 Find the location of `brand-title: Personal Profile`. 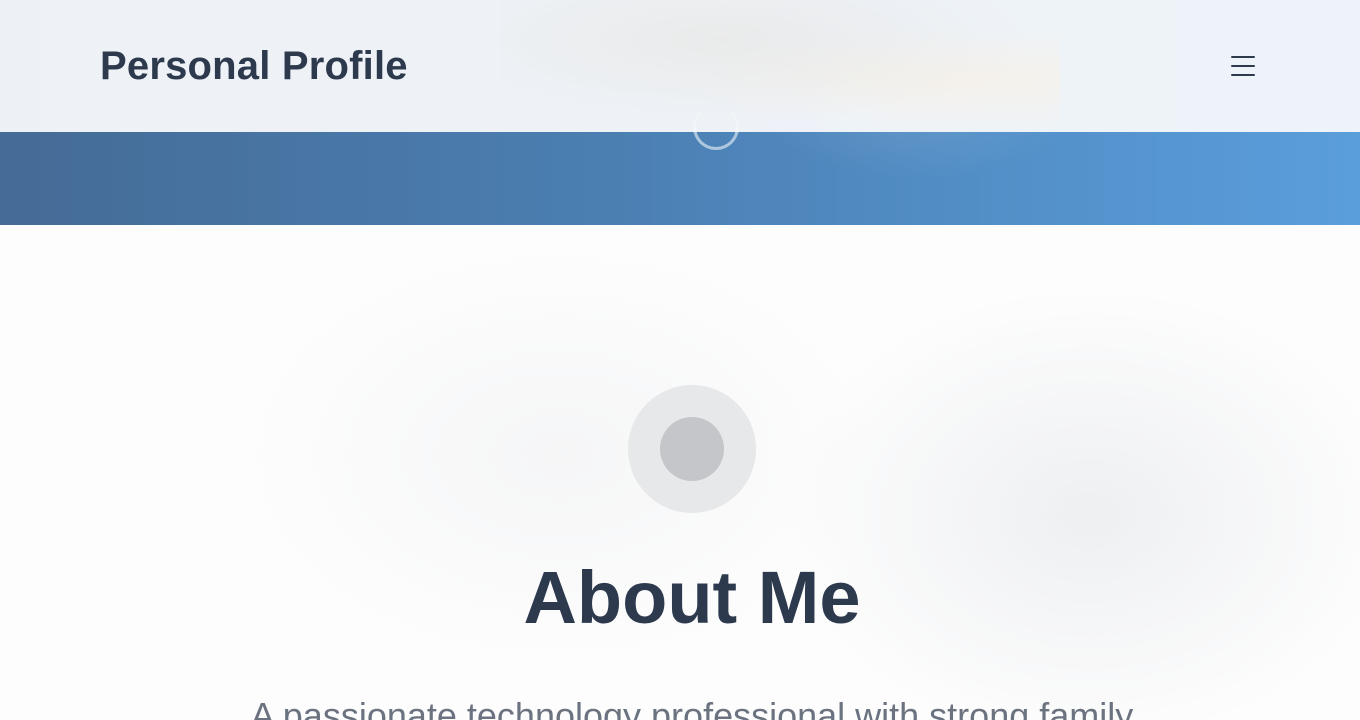

brand-title: Personal Profile is located at coordinates (254, 66).